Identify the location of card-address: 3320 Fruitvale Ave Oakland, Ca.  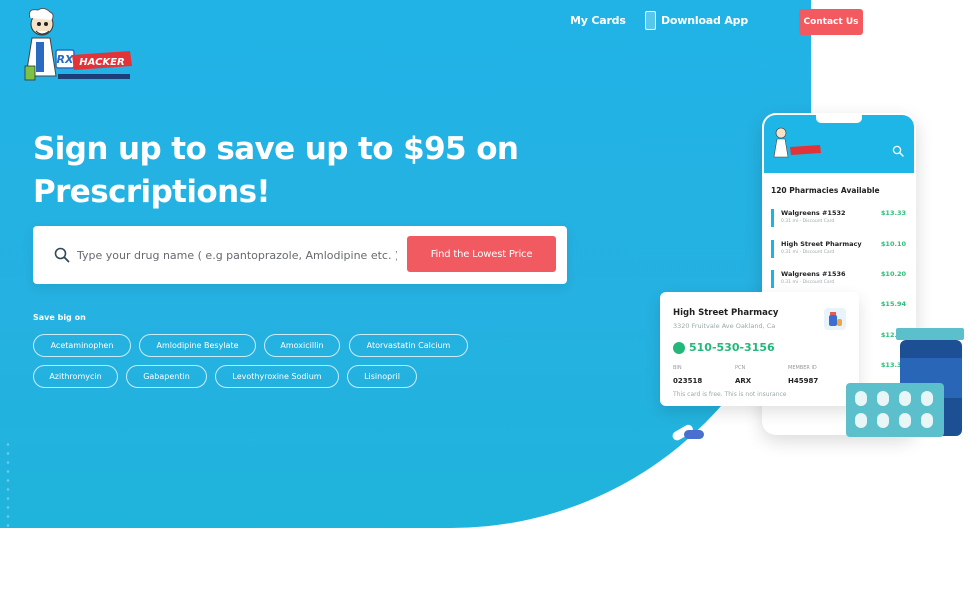
(724, 326).